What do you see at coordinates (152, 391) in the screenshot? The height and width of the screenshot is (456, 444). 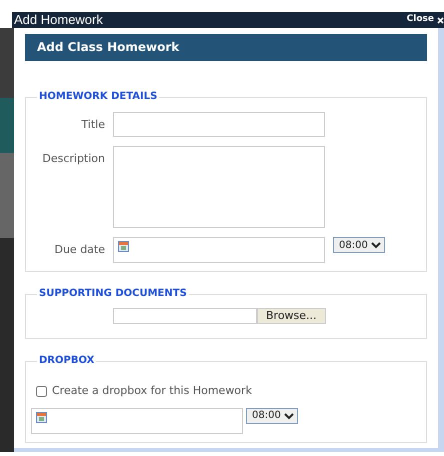 I see `checkbox-label: Create a dropbox for this Homework` at bounding box center [152, 391].